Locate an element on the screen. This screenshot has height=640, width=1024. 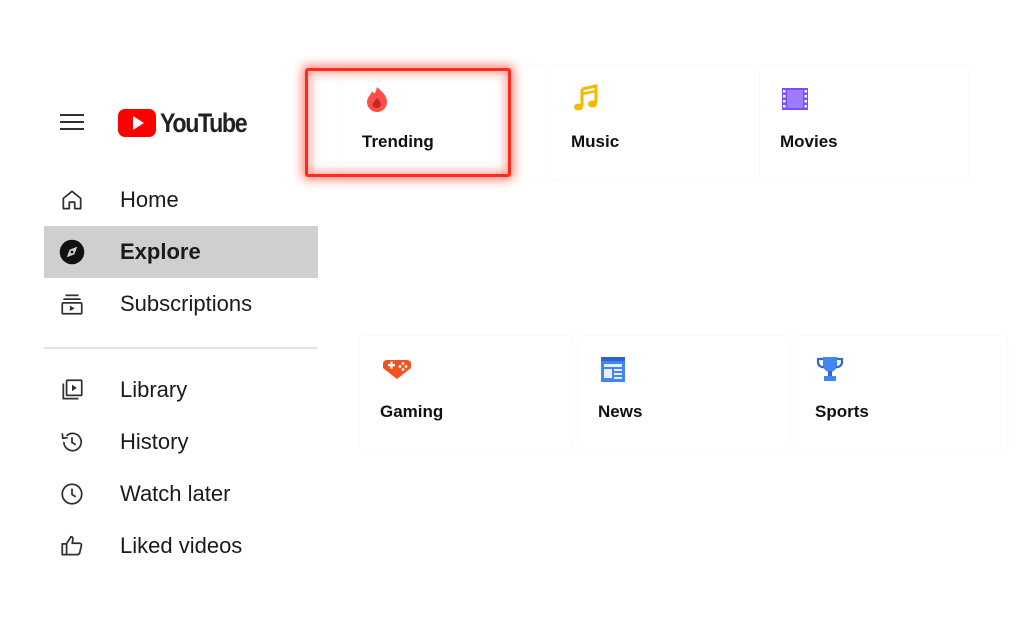
sidebar-item-label: Library is located at coordinates (154, 389).